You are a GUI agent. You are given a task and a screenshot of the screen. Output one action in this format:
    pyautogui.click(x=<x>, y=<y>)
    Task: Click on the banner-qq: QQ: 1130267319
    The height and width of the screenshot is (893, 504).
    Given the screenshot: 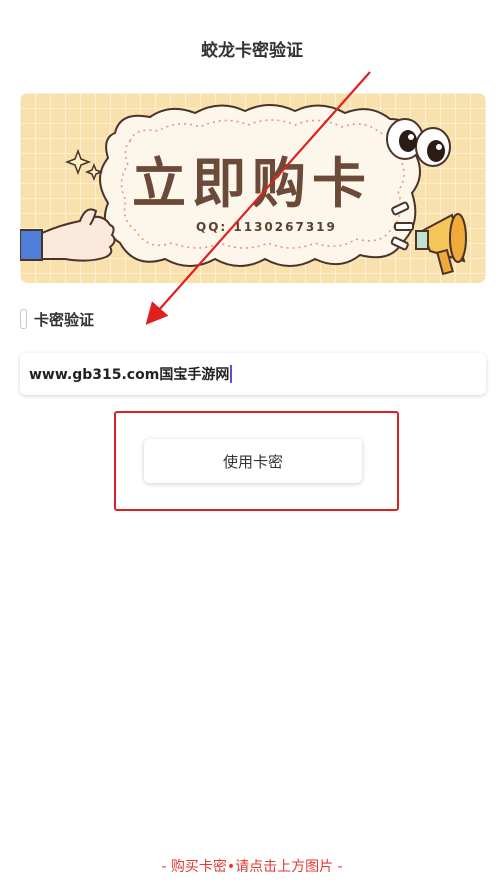 What is the action you would take?
    pyautogui.click(x=266, y=227)
    